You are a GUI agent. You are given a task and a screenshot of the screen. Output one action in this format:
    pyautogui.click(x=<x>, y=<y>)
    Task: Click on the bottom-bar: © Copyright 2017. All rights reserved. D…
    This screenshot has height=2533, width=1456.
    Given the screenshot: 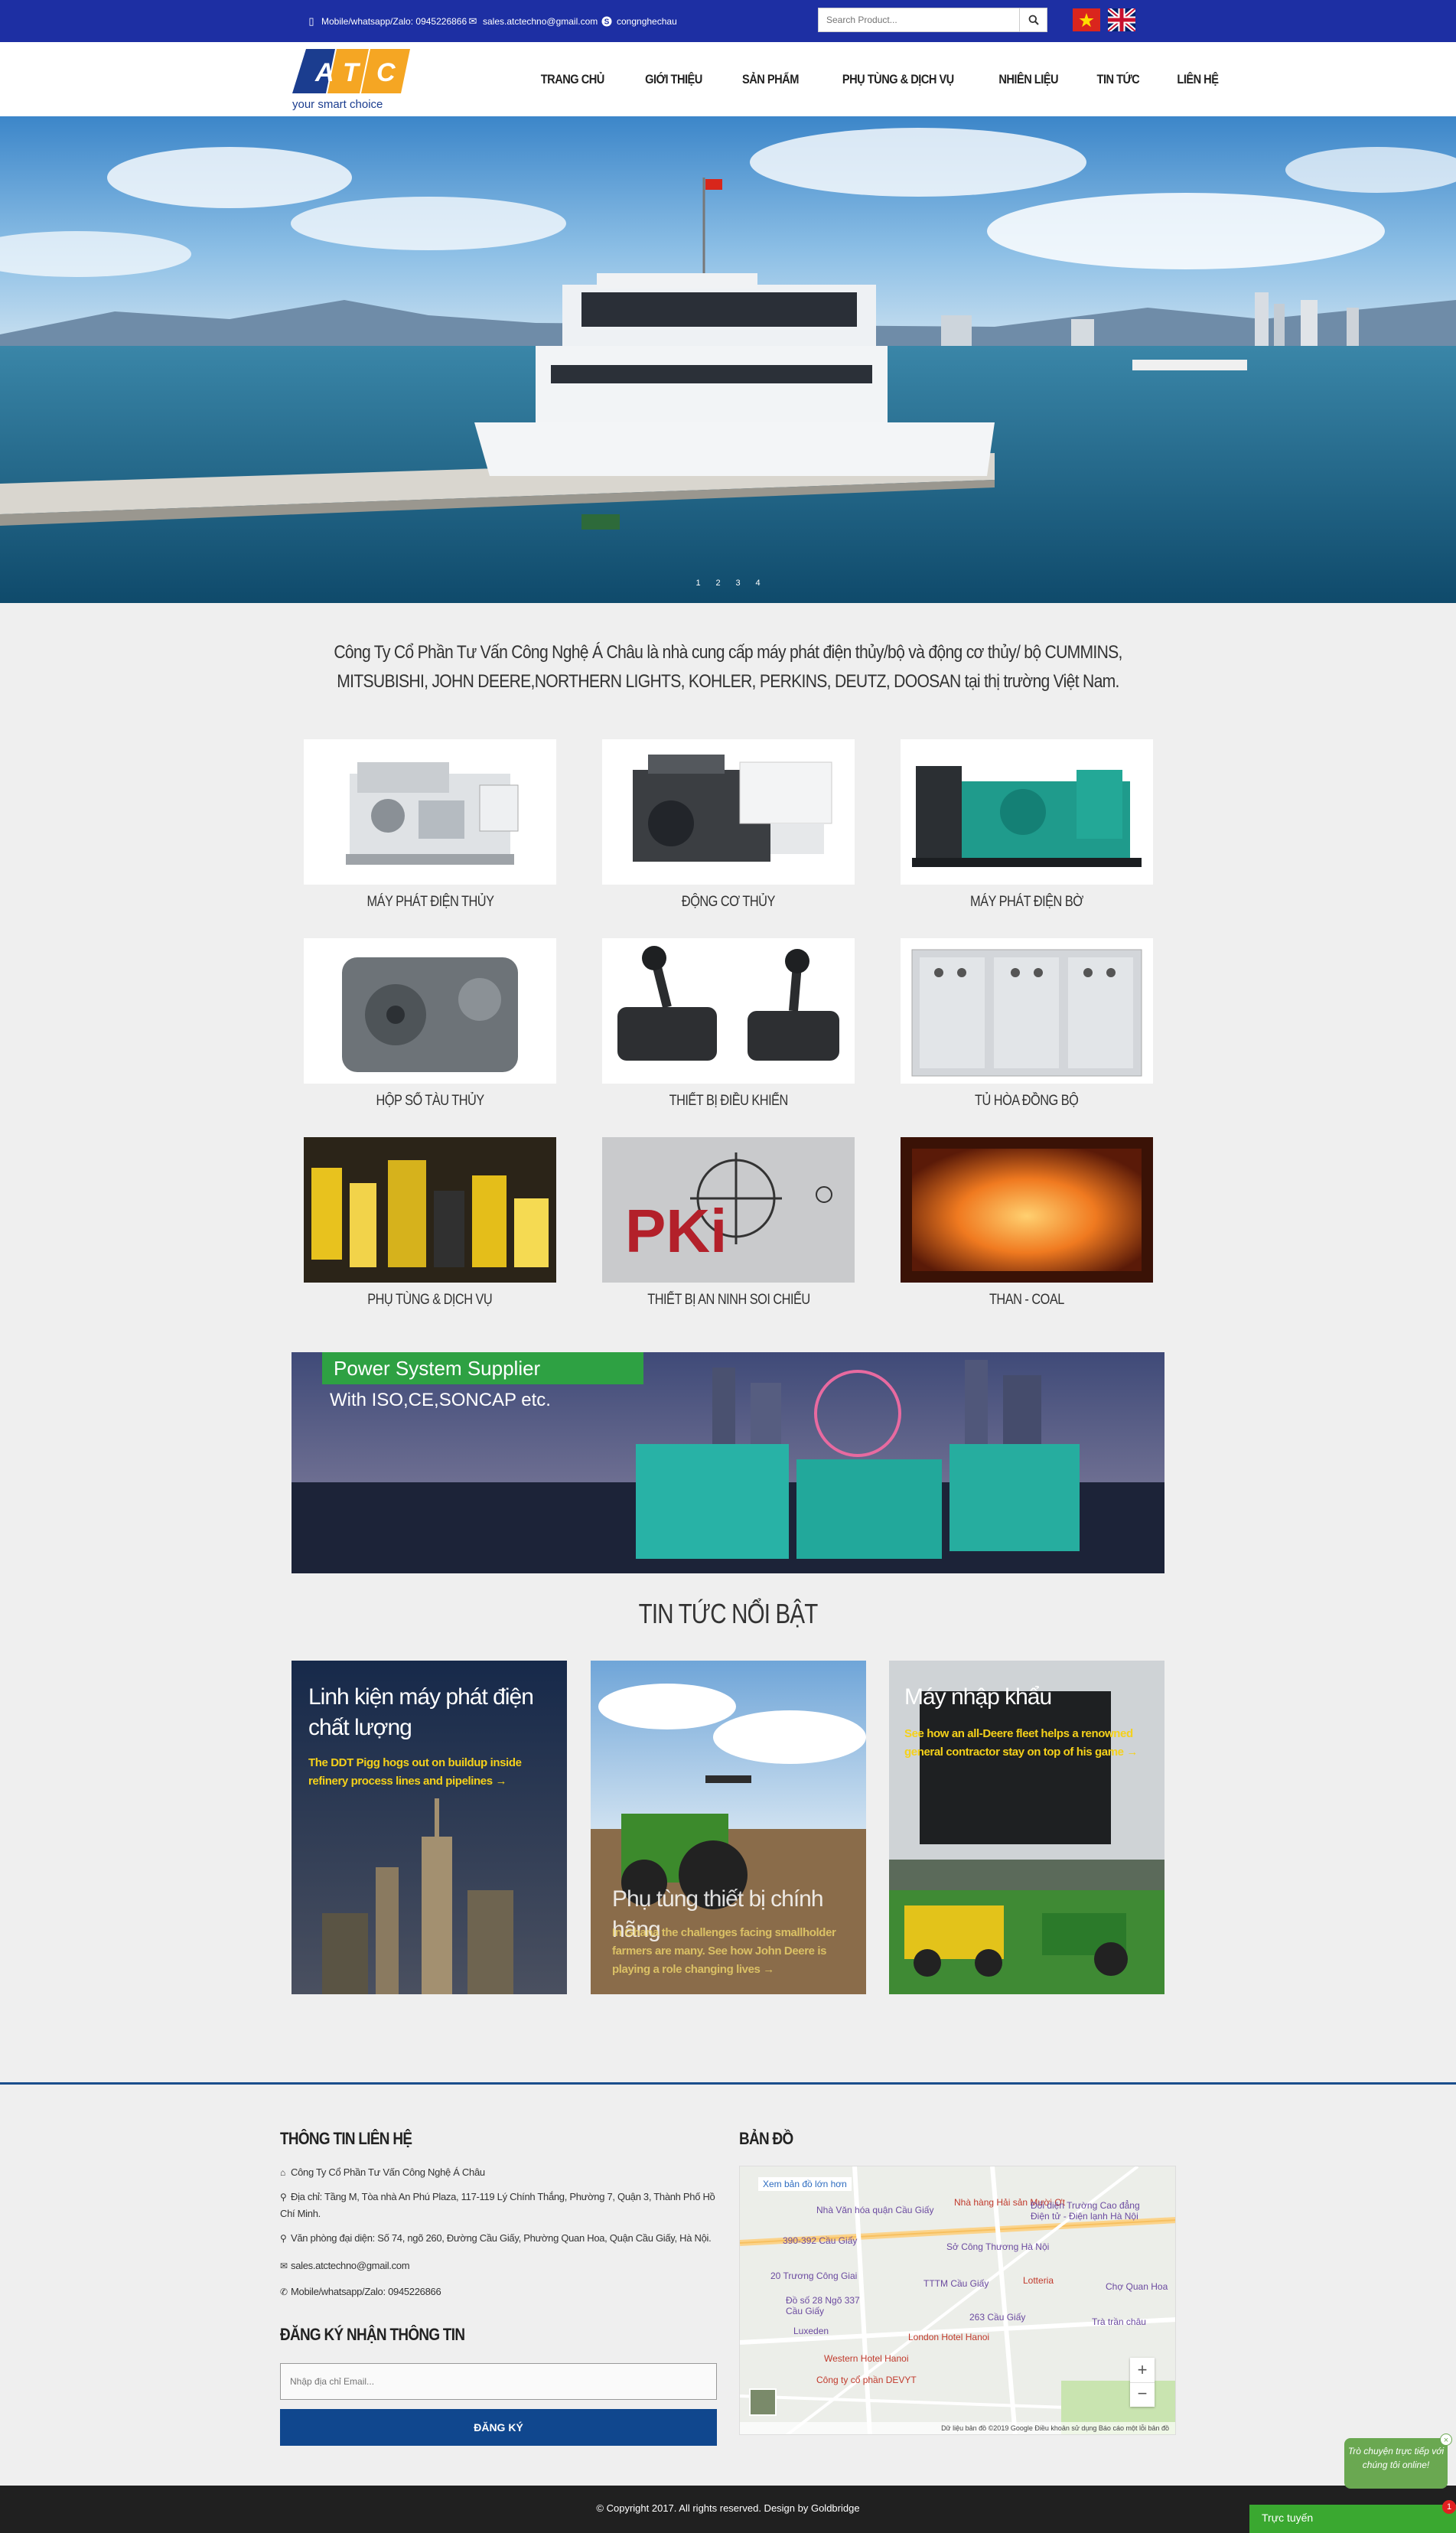 What is the action you would take?
    pyautogui.click(x=728, y=2509)
    